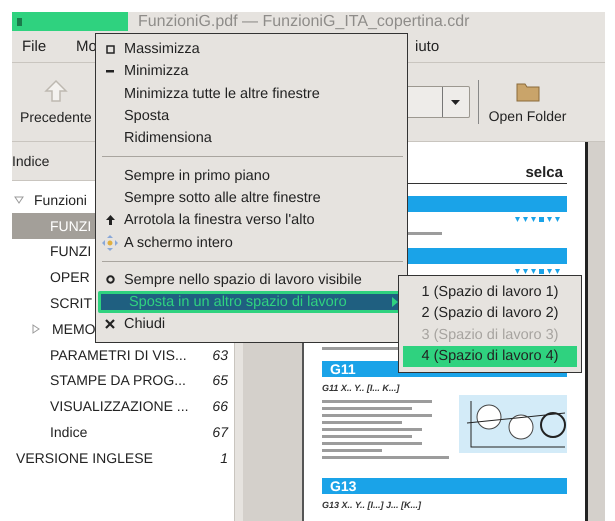  I want to click on tree-item-label: FUNZI, so click(71, 226).